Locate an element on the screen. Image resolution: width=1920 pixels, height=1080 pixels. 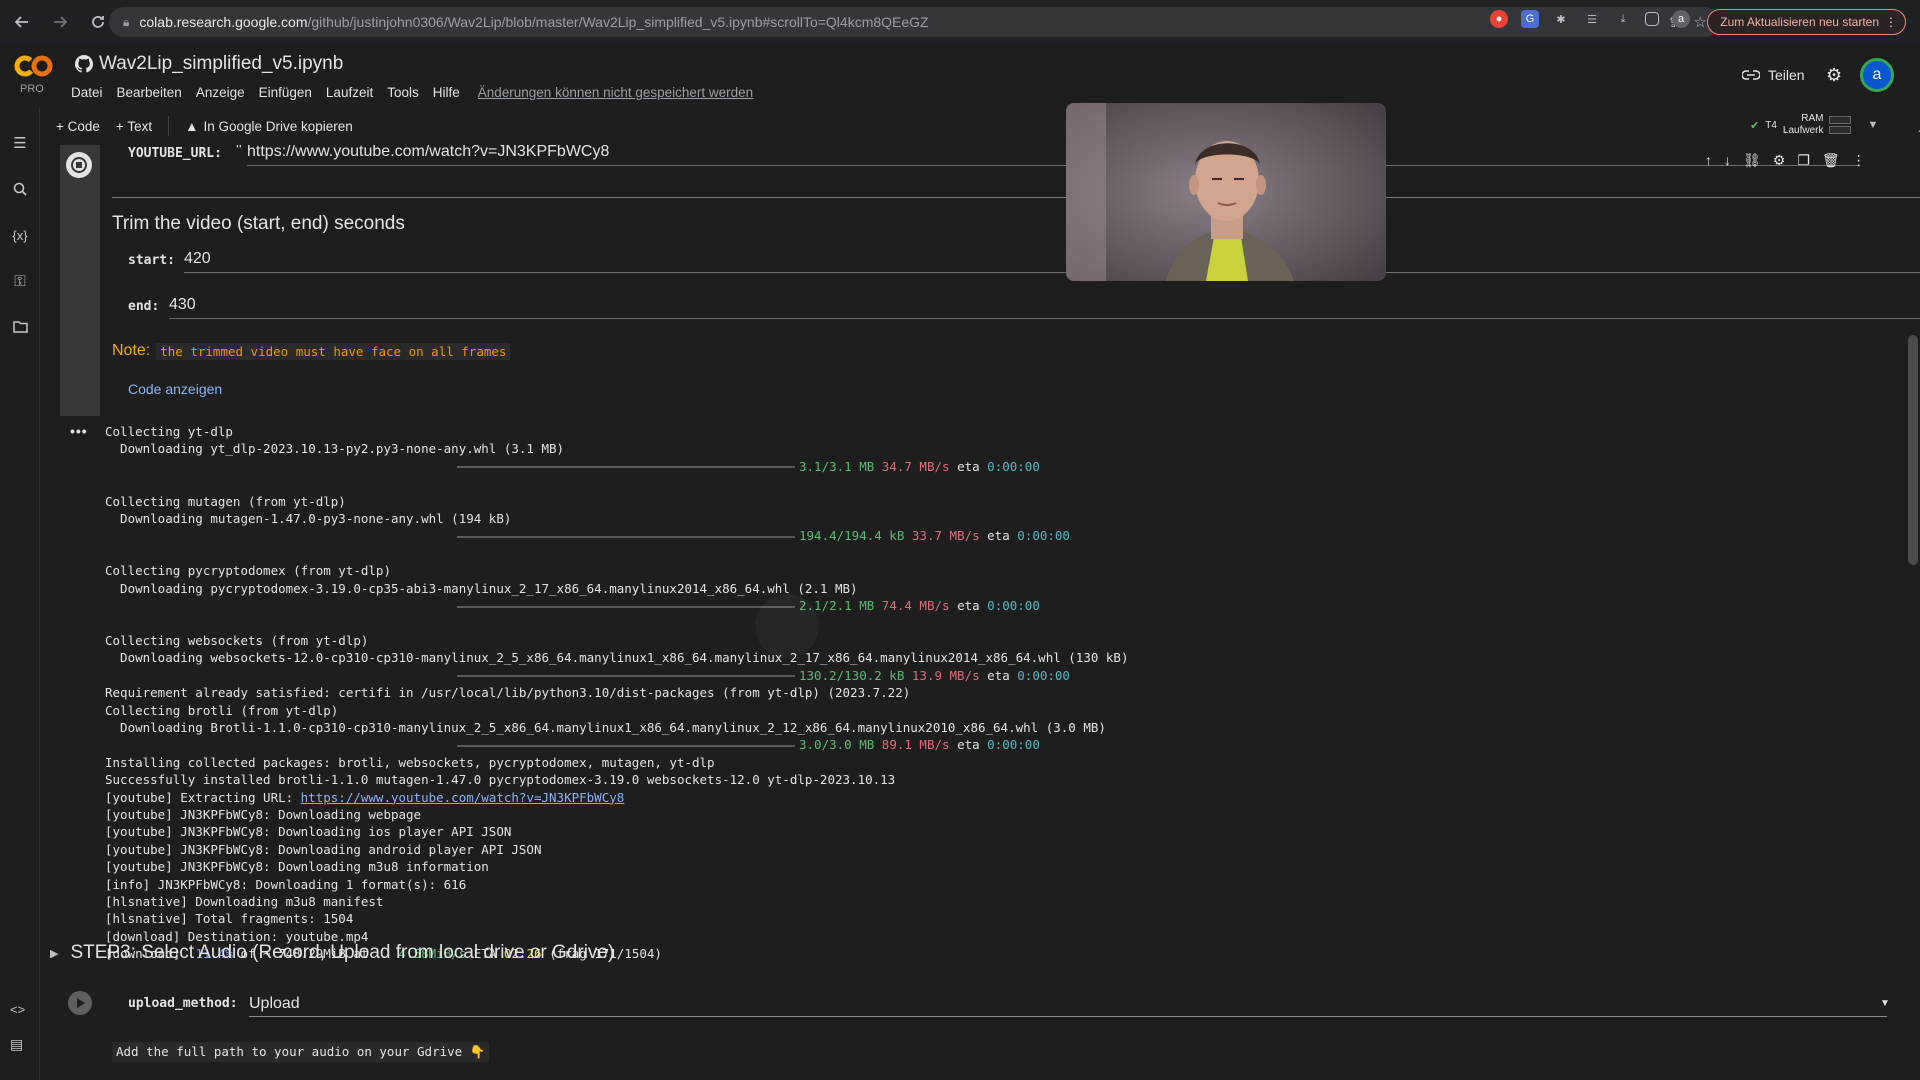
pro-badge: PRO is located at coordinates (32, 89).